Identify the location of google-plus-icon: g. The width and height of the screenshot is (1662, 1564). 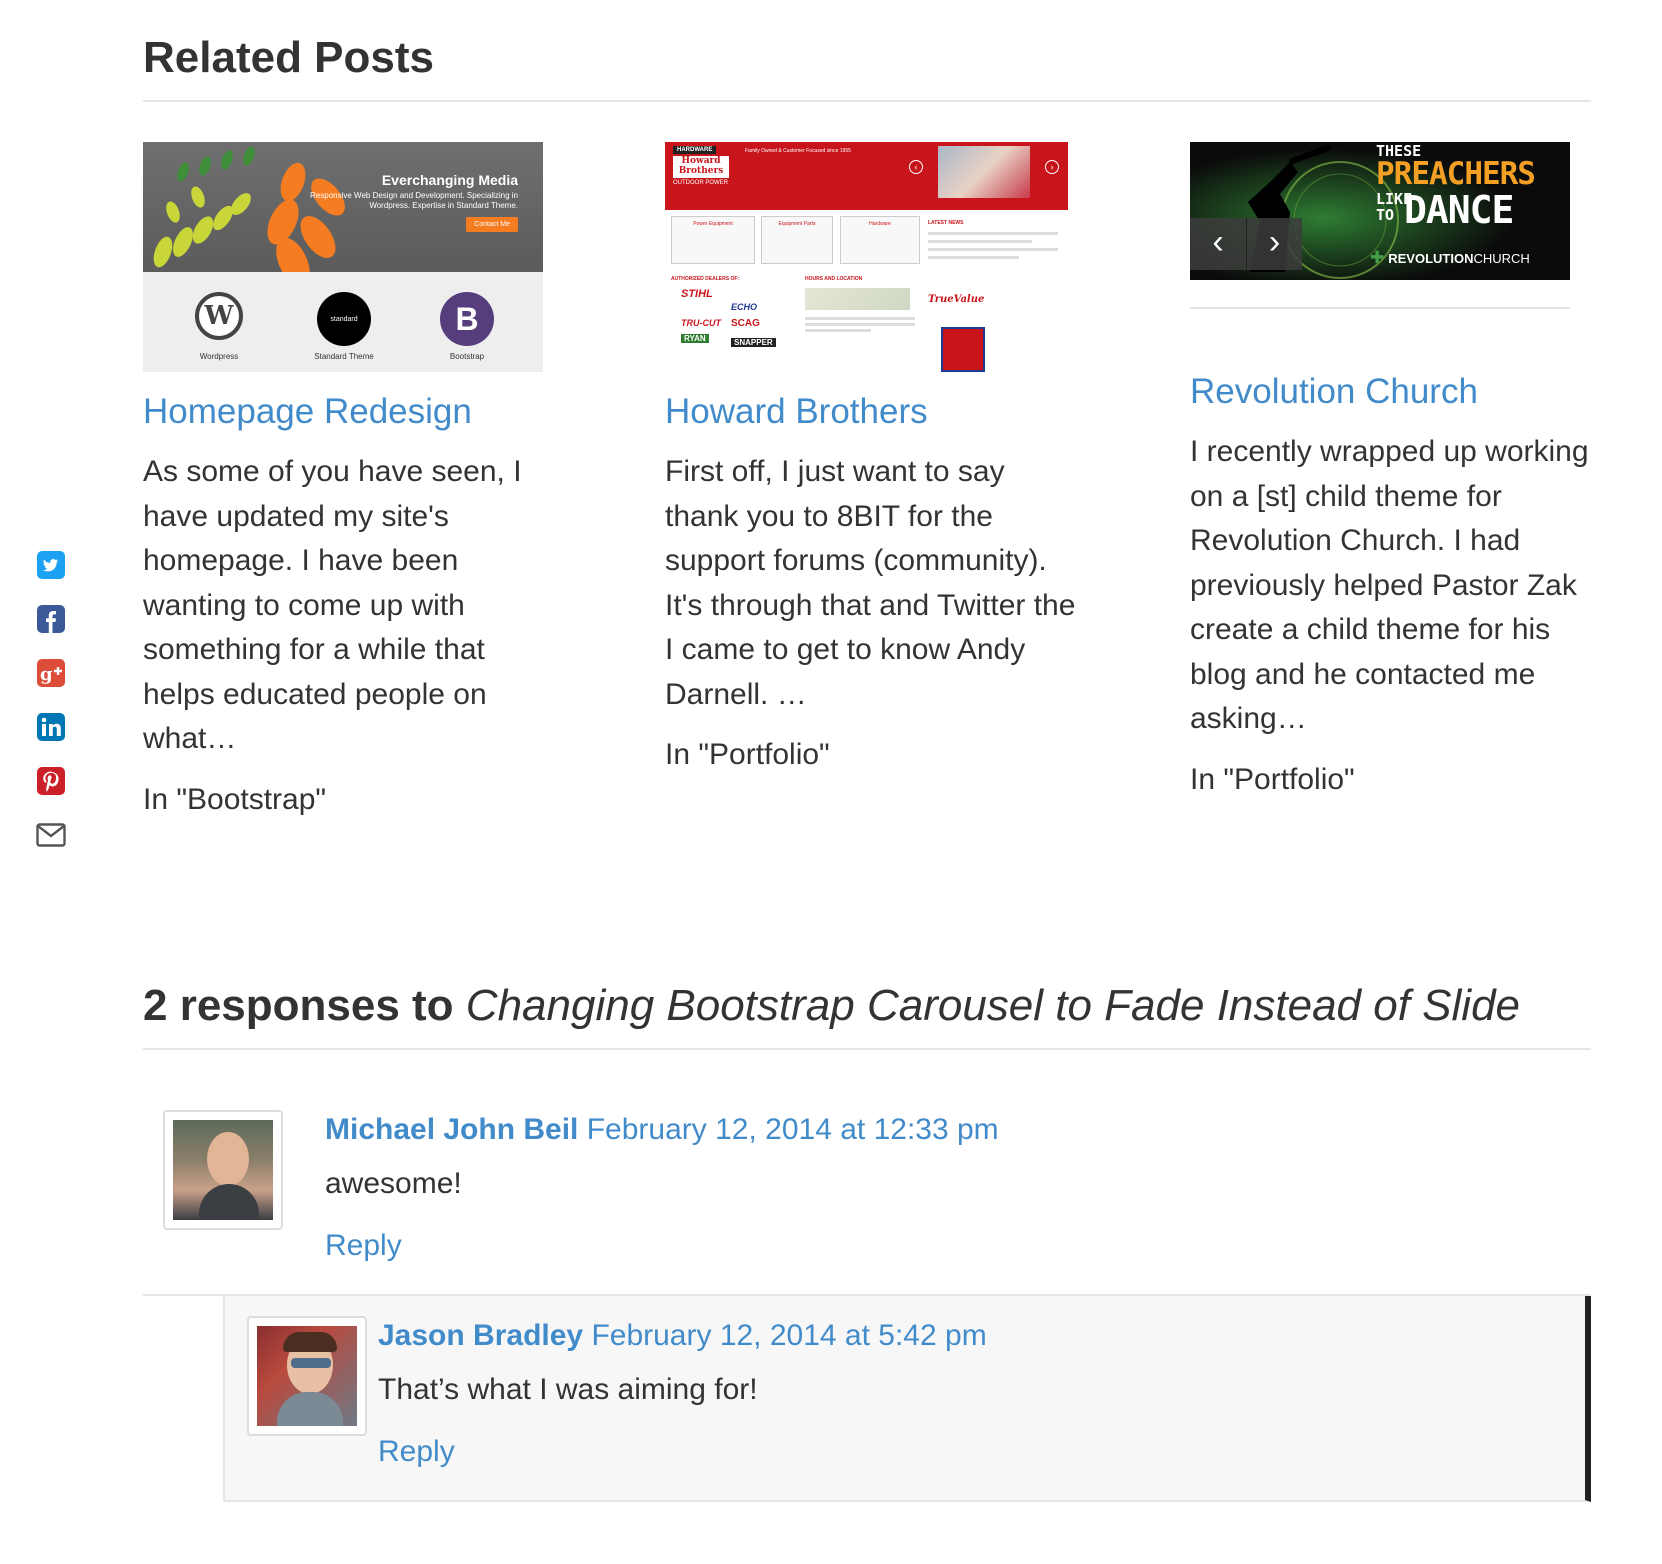
(51, 673).